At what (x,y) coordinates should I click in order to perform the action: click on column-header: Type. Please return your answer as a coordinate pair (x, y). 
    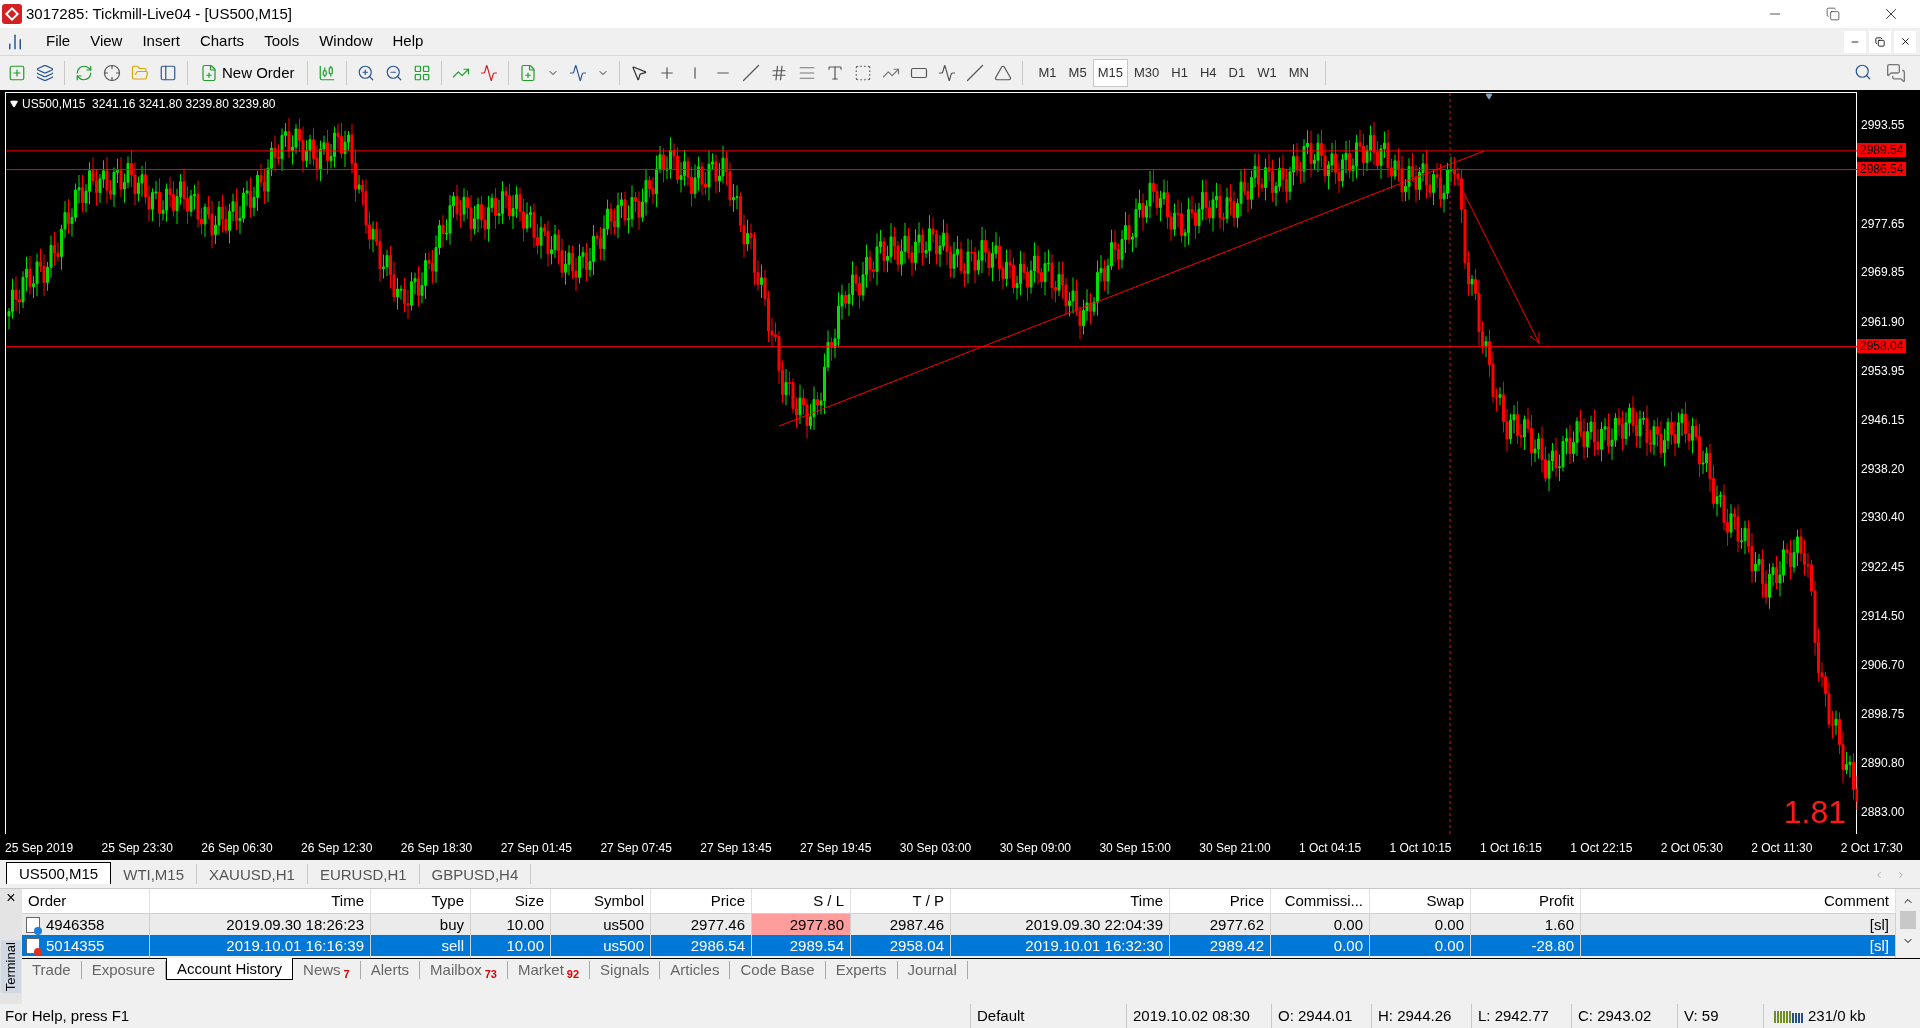
    Looking at the image, I should click on (421, 901).